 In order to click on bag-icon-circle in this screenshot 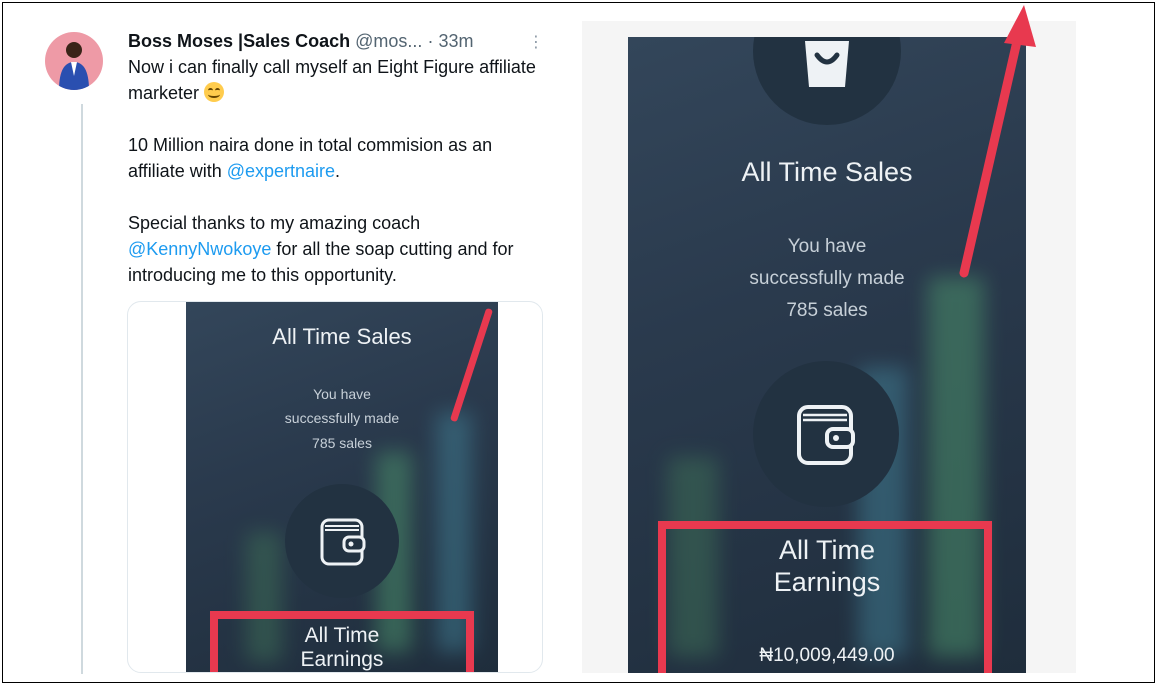, I will do `click(827, 81)`.